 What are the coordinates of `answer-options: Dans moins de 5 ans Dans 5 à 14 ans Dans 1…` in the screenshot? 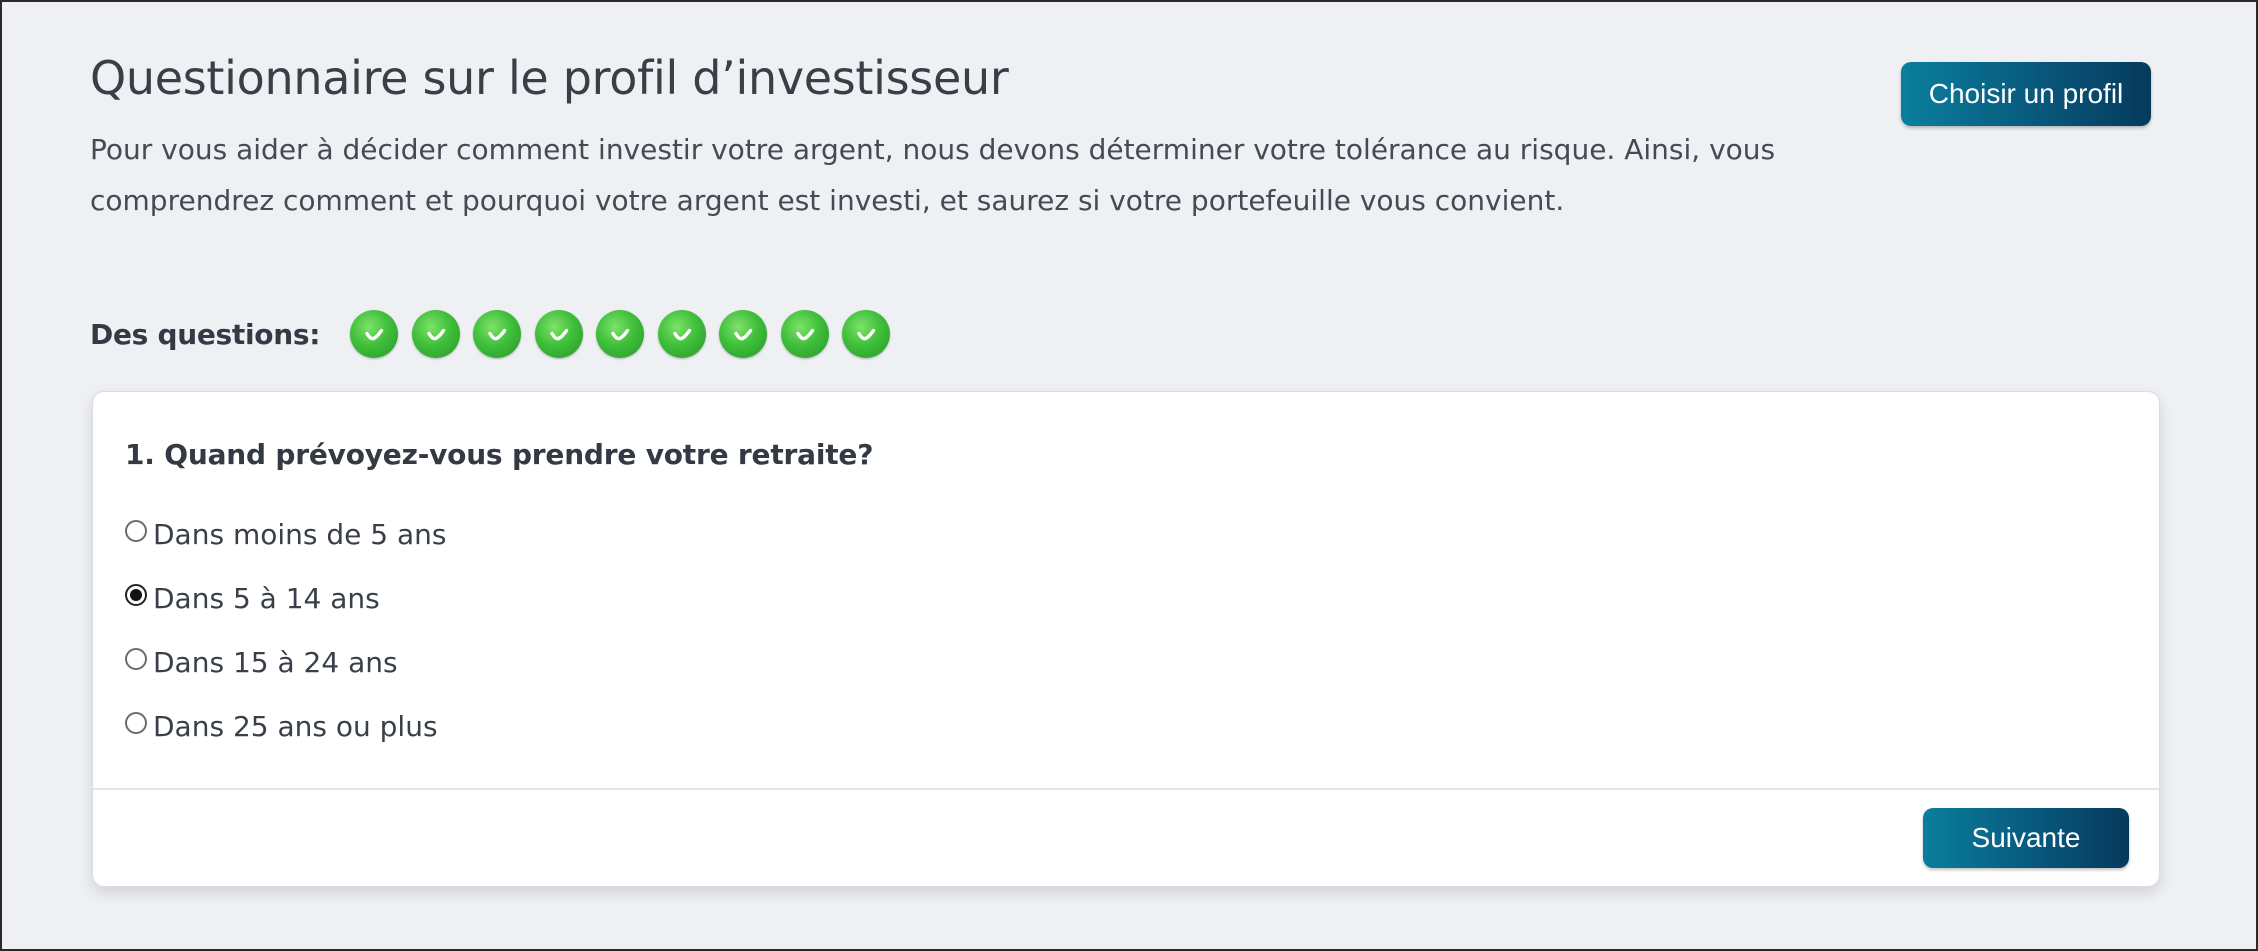 It's located at (285, 630).